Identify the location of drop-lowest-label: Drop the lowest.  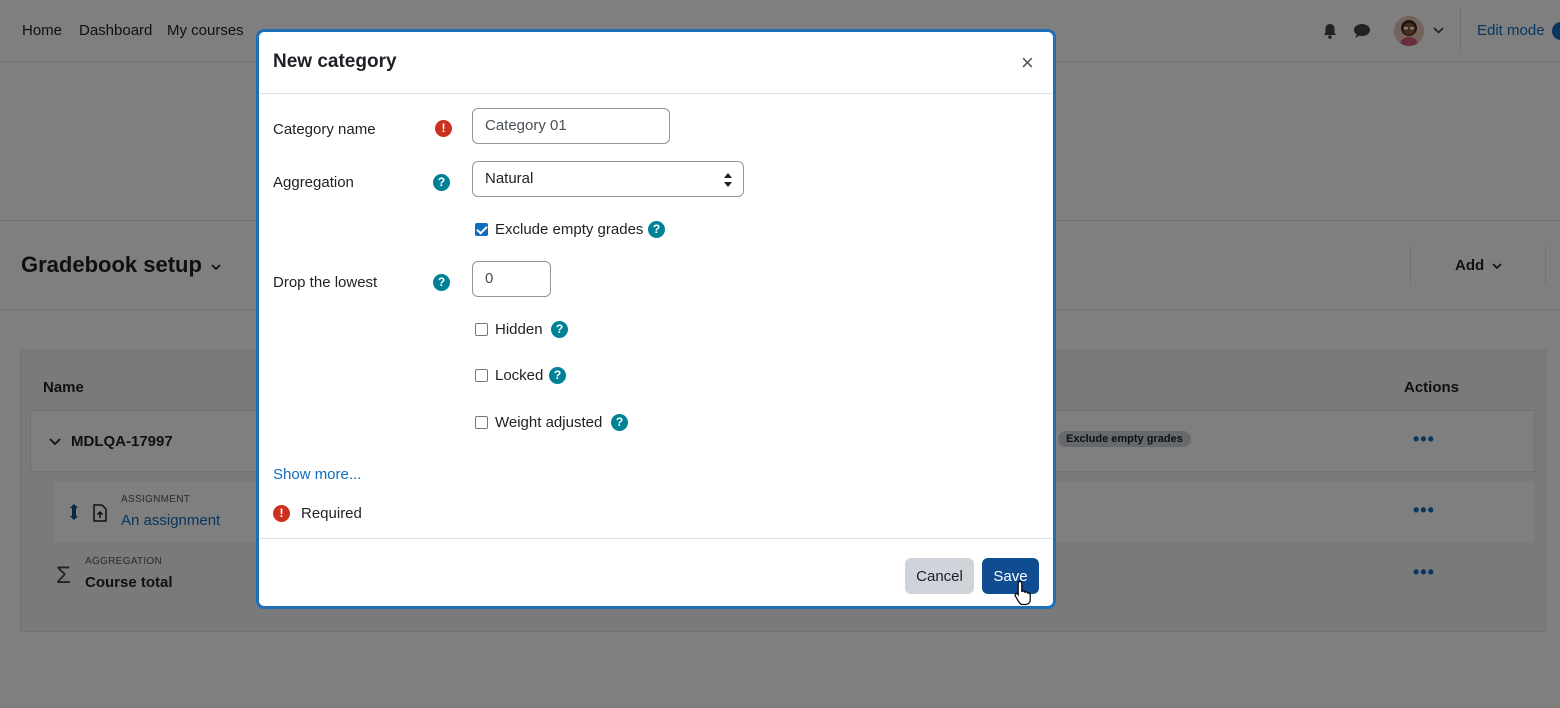
(325, 282).